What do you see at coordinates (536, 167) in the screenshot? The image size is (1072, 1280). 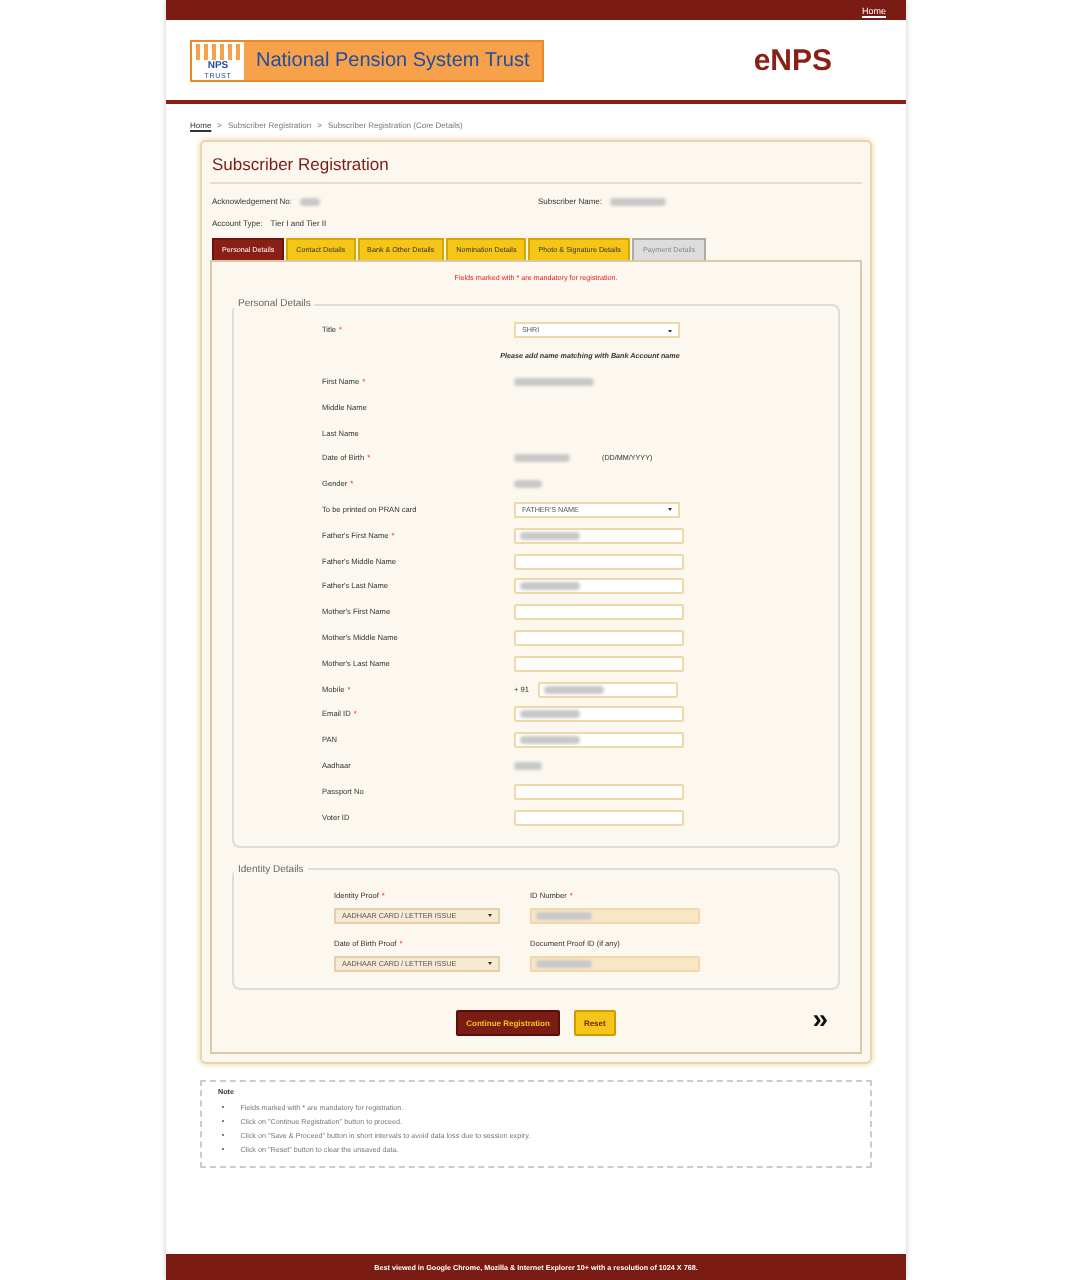 I see `form-title: Subscriber Registration` at bounding box center [536, 167].